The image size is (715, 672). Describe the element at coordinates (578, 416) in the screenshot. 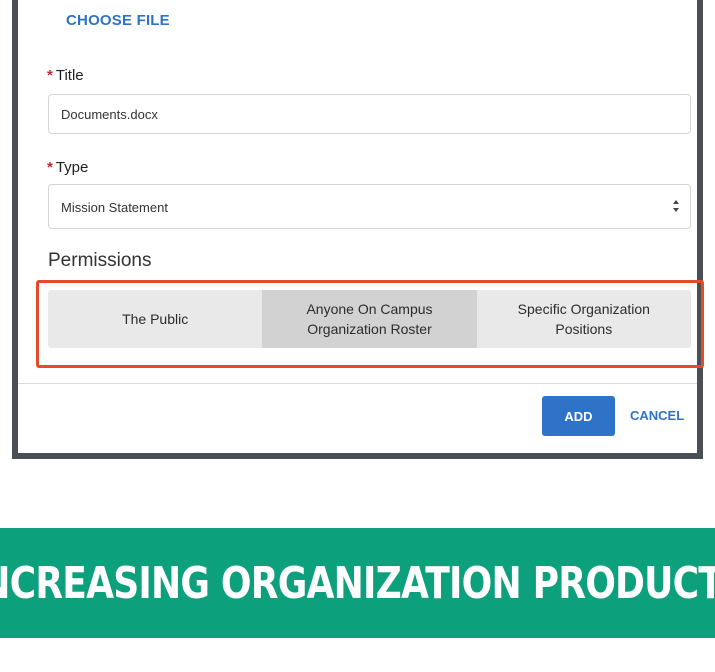

I see `add-button: ADD` at that location.